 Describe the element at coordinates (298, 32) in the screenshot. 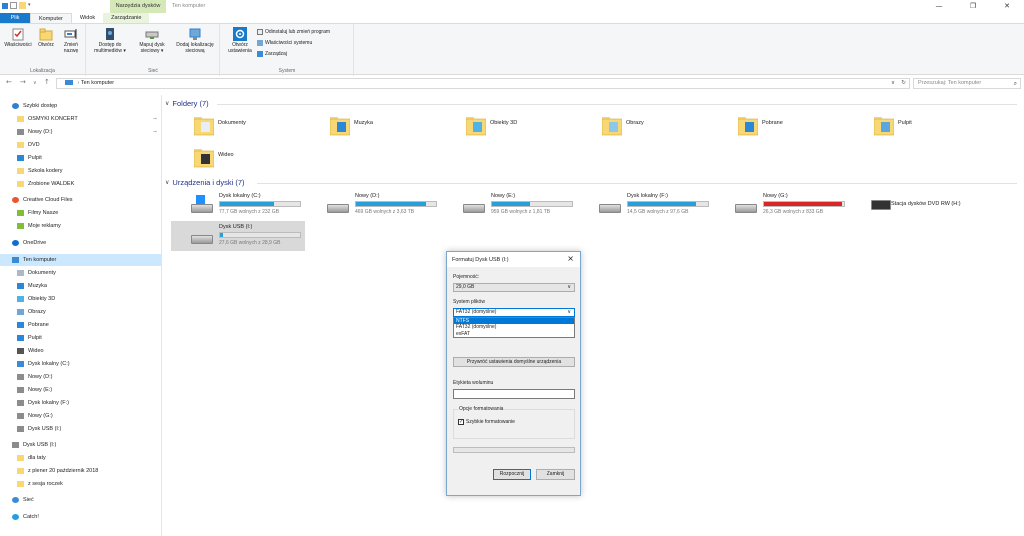

I see `uninstall-program-label: Odinstaluj lub zmień program` at that location.